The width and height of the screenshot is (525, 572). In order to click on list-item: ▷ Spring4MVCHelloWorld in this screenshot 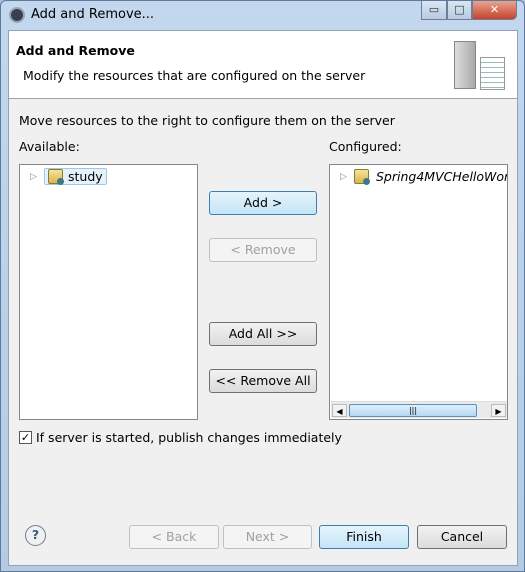, I will do `click(424, 177)`.